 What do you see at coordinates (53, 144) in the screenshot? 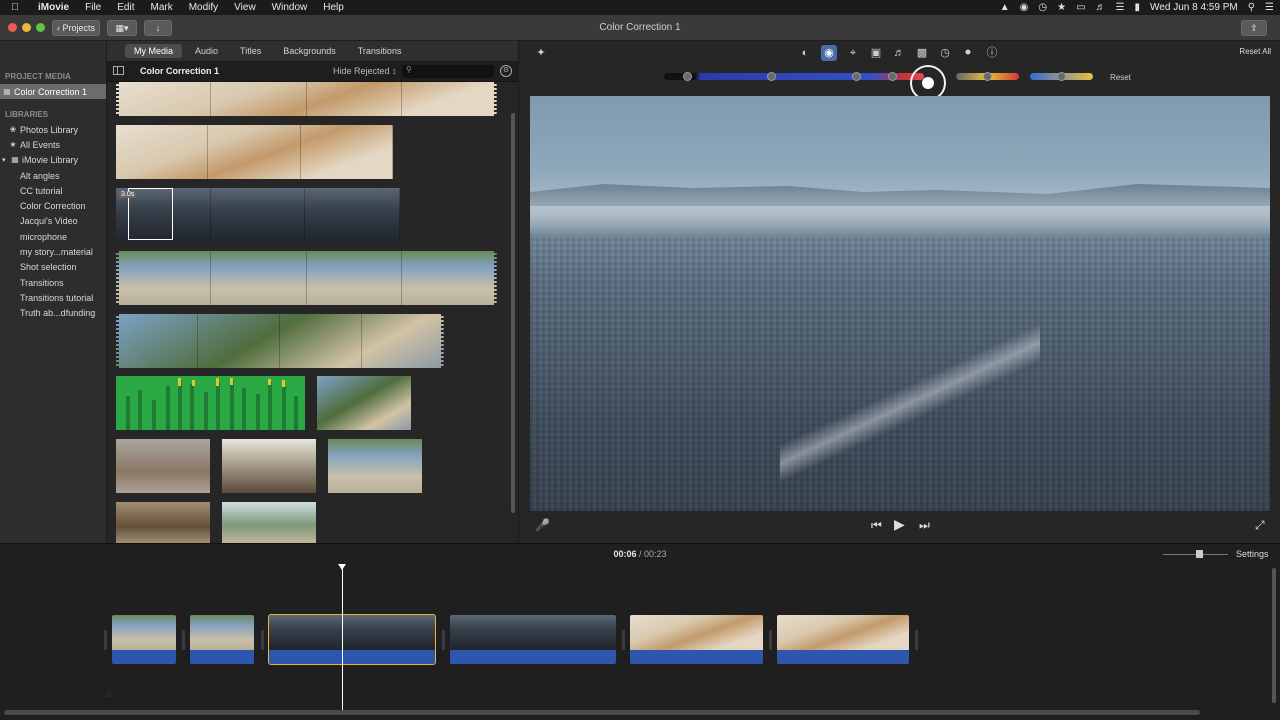
I see `sidebar-item-all-events: ★ All Events` at bounding box center [53, 144].